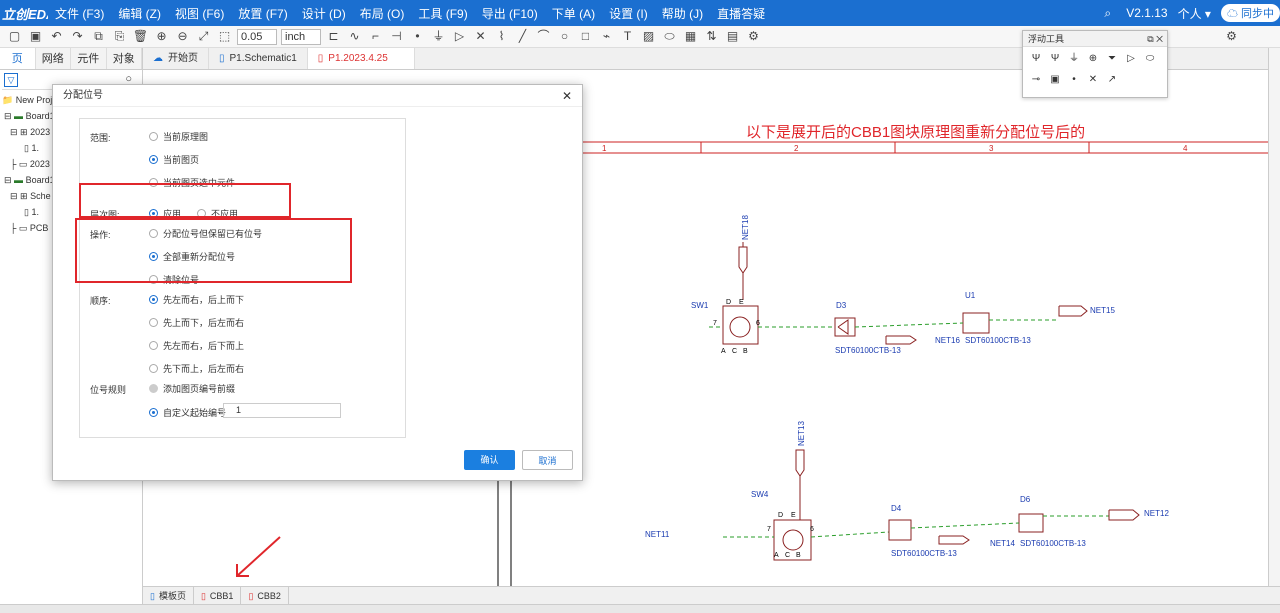  What do you see at coordinates (203, 36) in the screenshot?
I see `fit-icon: ⤢` at bounding box center [203, 36].